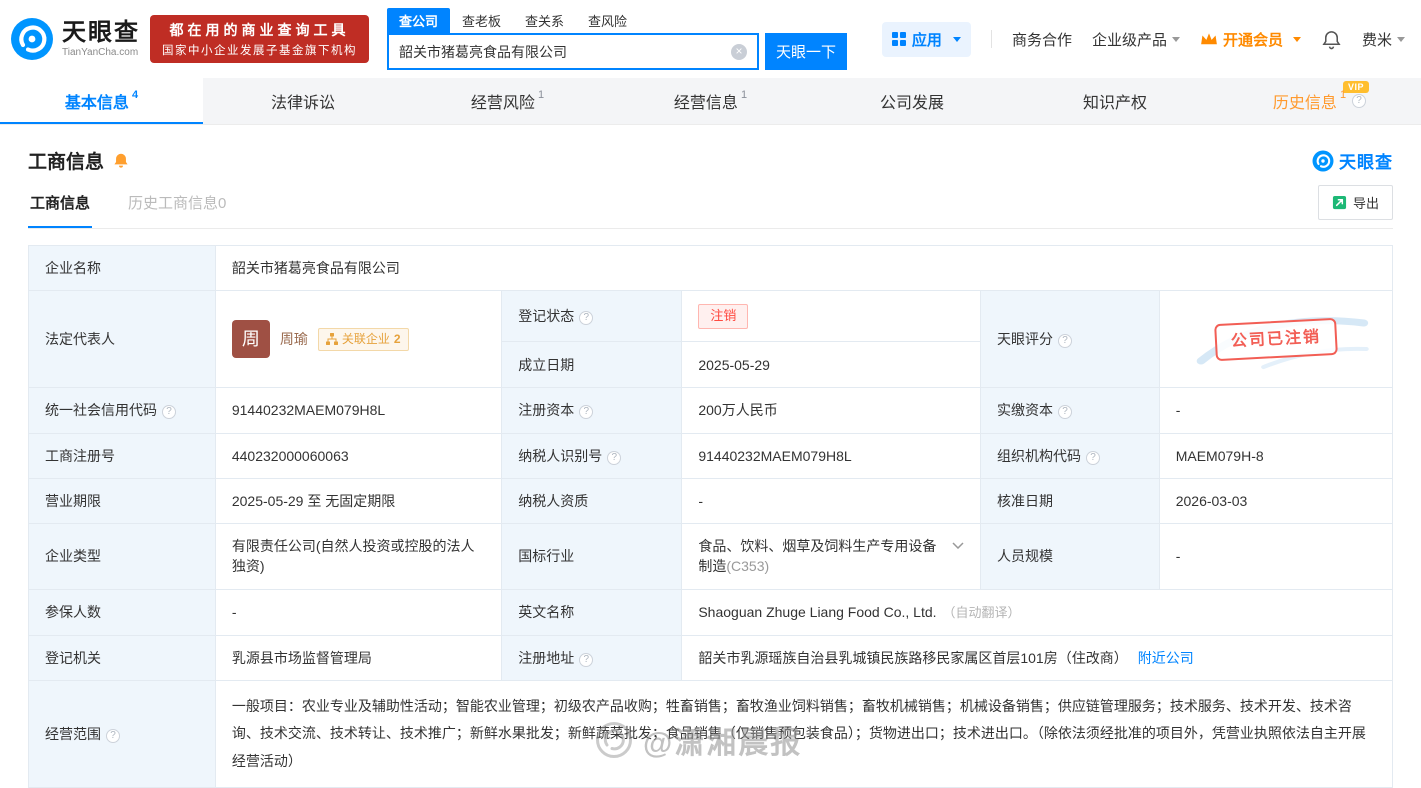  I want to click on field-label-company-type: 企业类型, so click(122, 556).